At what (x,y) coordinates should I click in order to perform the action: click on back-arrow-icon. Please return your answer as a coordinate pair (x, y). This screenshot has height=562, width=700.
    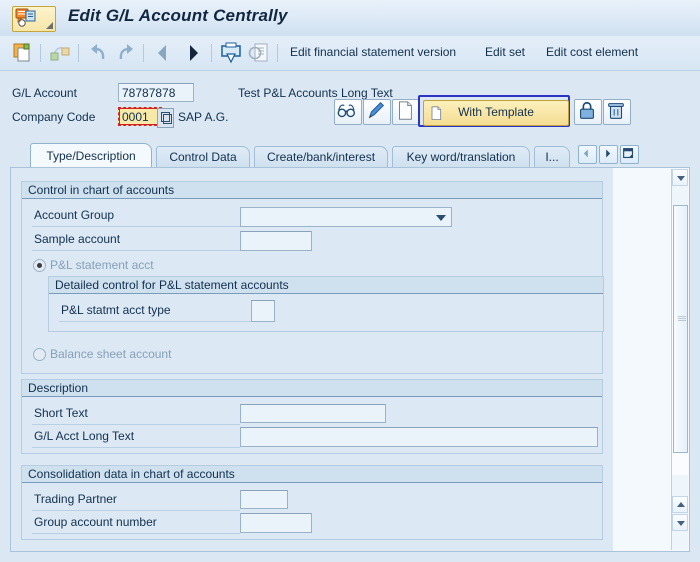
    Looking at the image, I should click on (163, 53).